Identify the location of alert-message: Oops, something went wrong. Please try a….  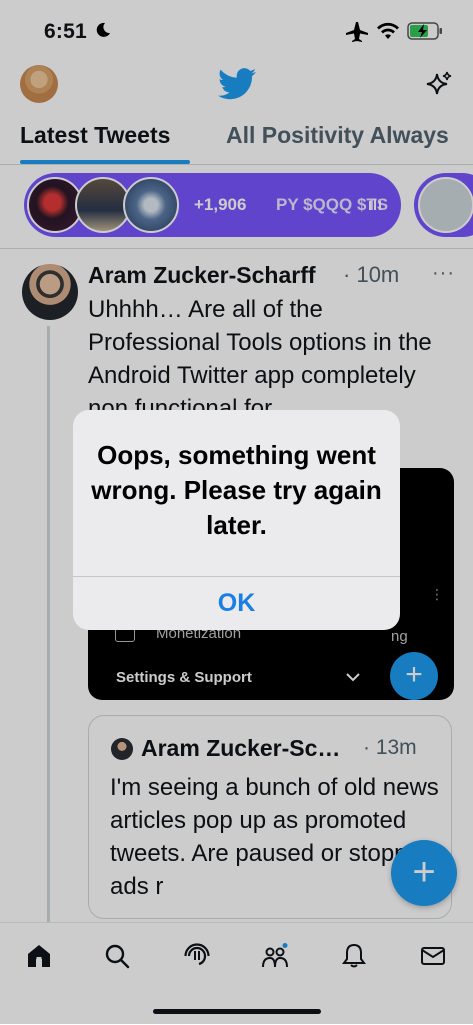
(236, 490).